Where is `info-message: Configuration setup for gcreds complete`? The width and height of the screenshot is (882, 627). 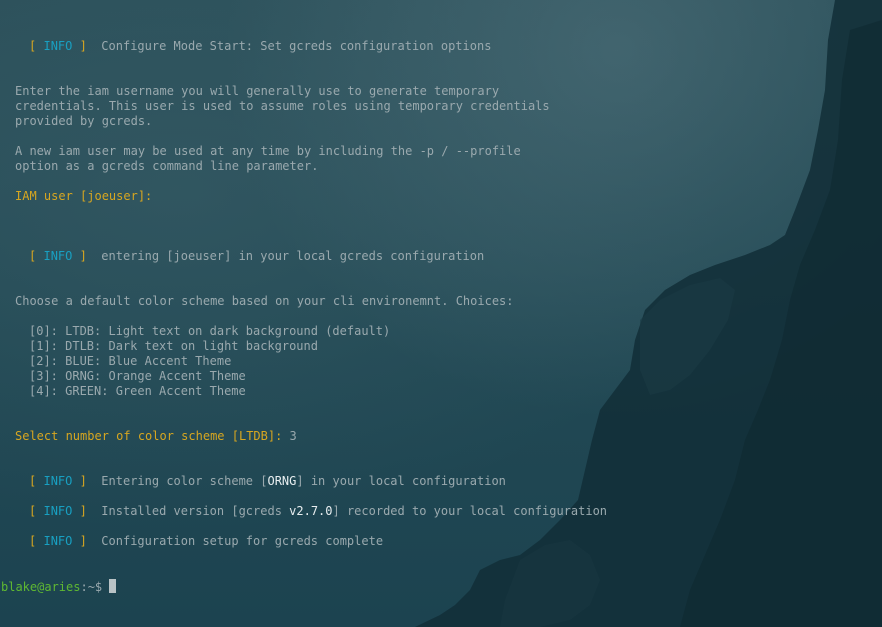 info-message: Configuration setup for gcreds complete is located at coordinates (242, 541).